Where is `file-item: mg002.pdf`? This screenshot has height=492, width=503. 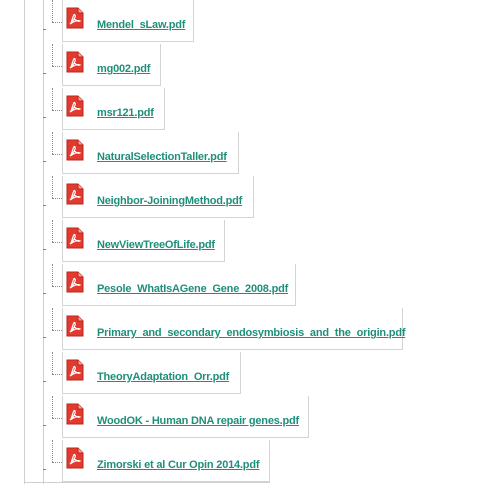
file-item: mg002.pdf is located at coordinates (111, 65).